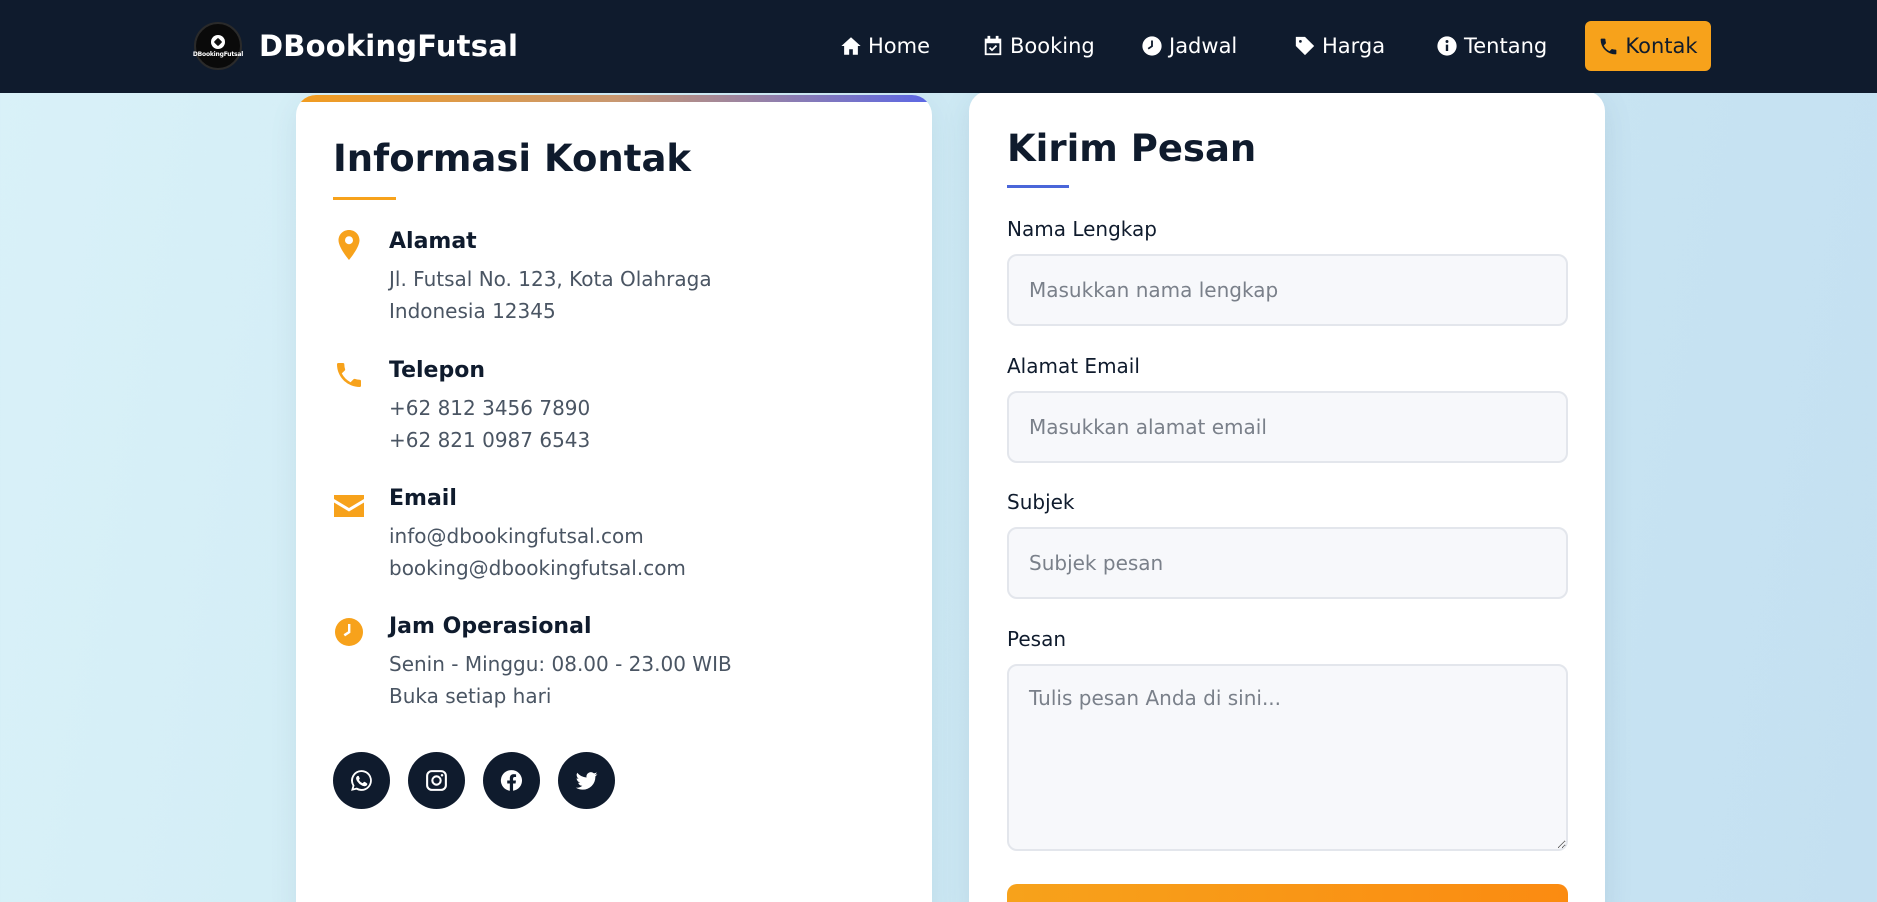  What do you see at coordinates (1305, 46) in the screenshot?
I see `tag-icon` at bounding box center [1305, 46].